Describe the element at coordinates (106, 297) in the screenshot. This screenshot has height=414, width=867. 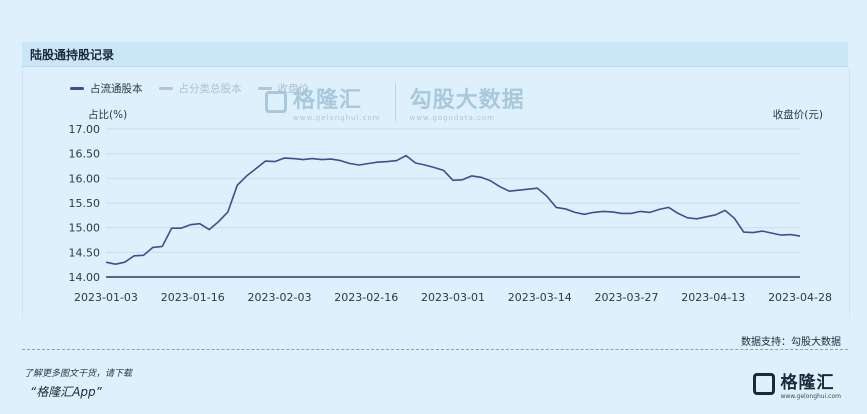
I see `x-tick-label: 2023-01-03` at that location.